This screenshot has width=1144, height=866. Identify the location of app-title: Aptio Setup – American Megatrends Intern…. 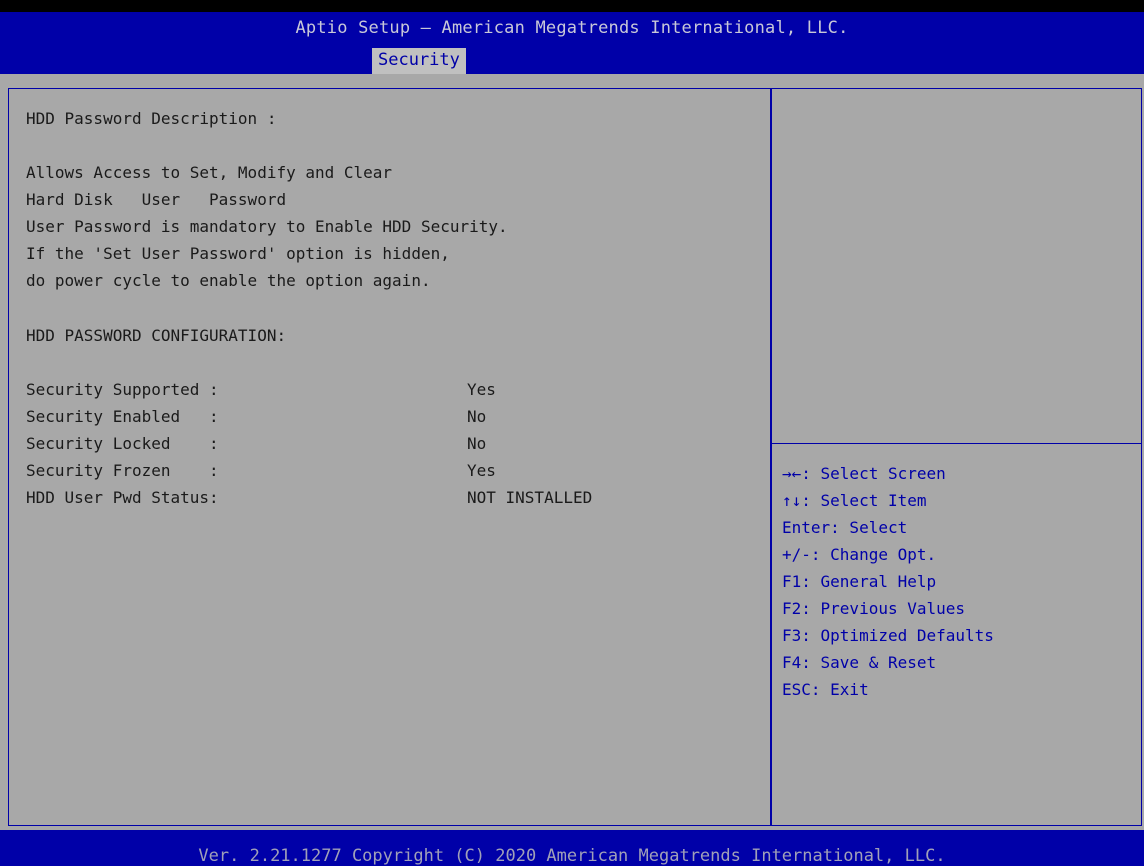
(572, 28).